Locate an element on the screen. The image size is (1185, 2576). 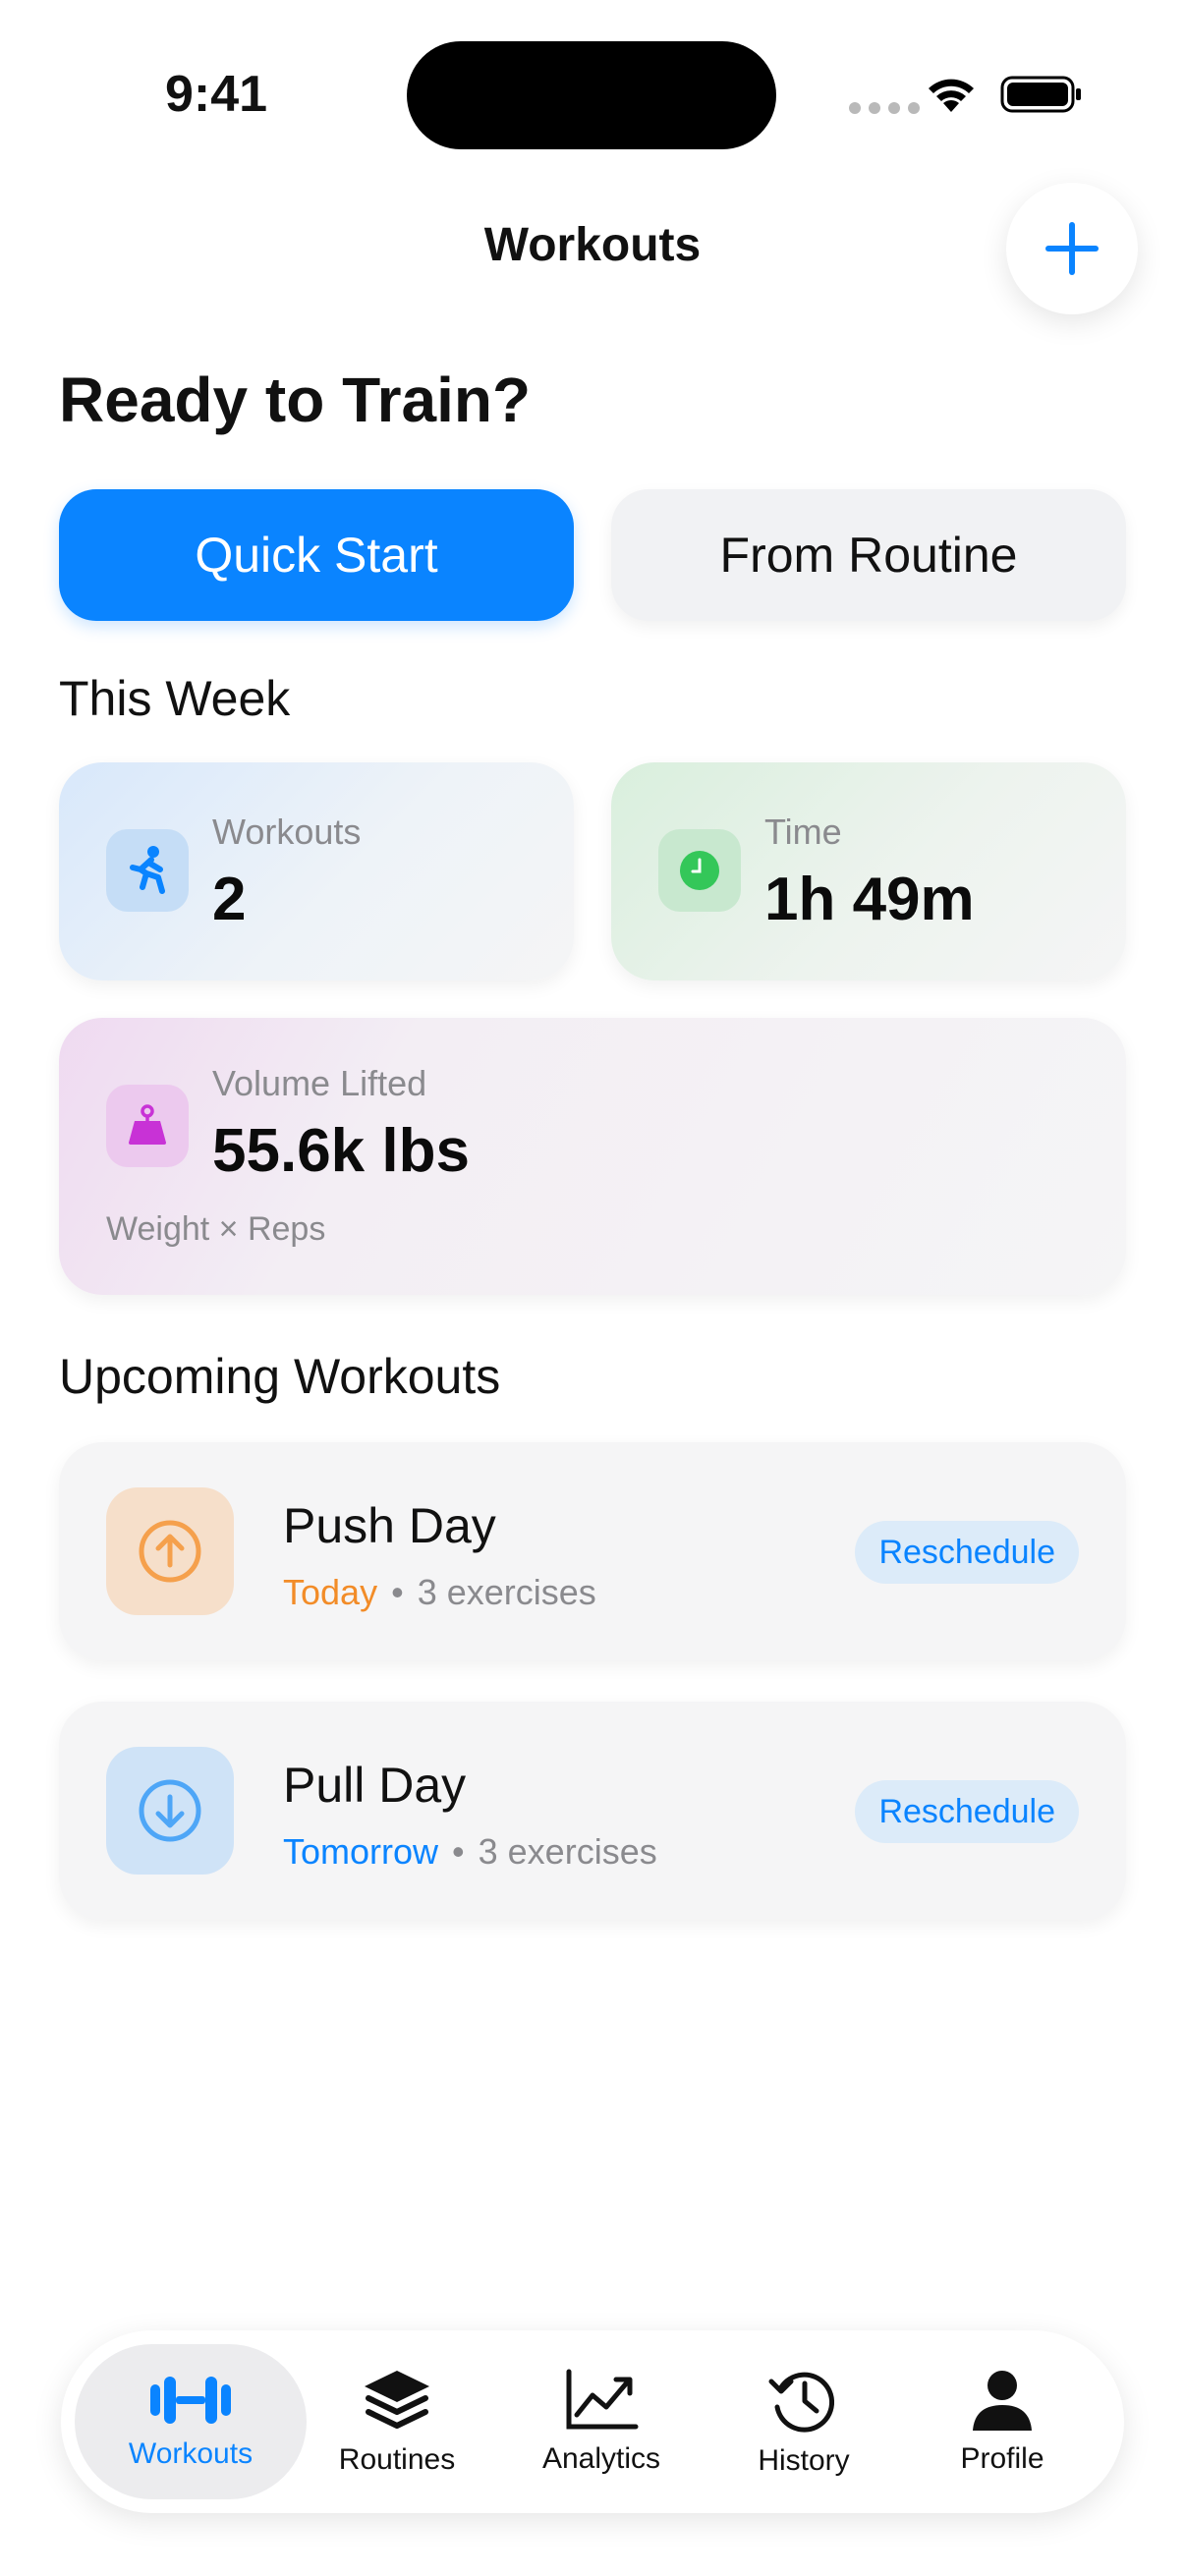
kettlebell-icon is located at coordinates (148, 1126).